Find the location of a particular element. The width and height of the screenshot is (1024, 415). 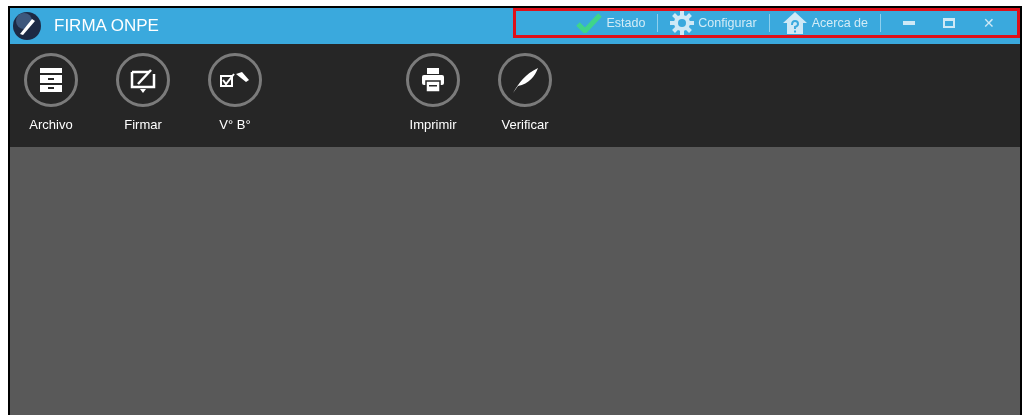

maximize-icon is located at coordinates (949, 23).